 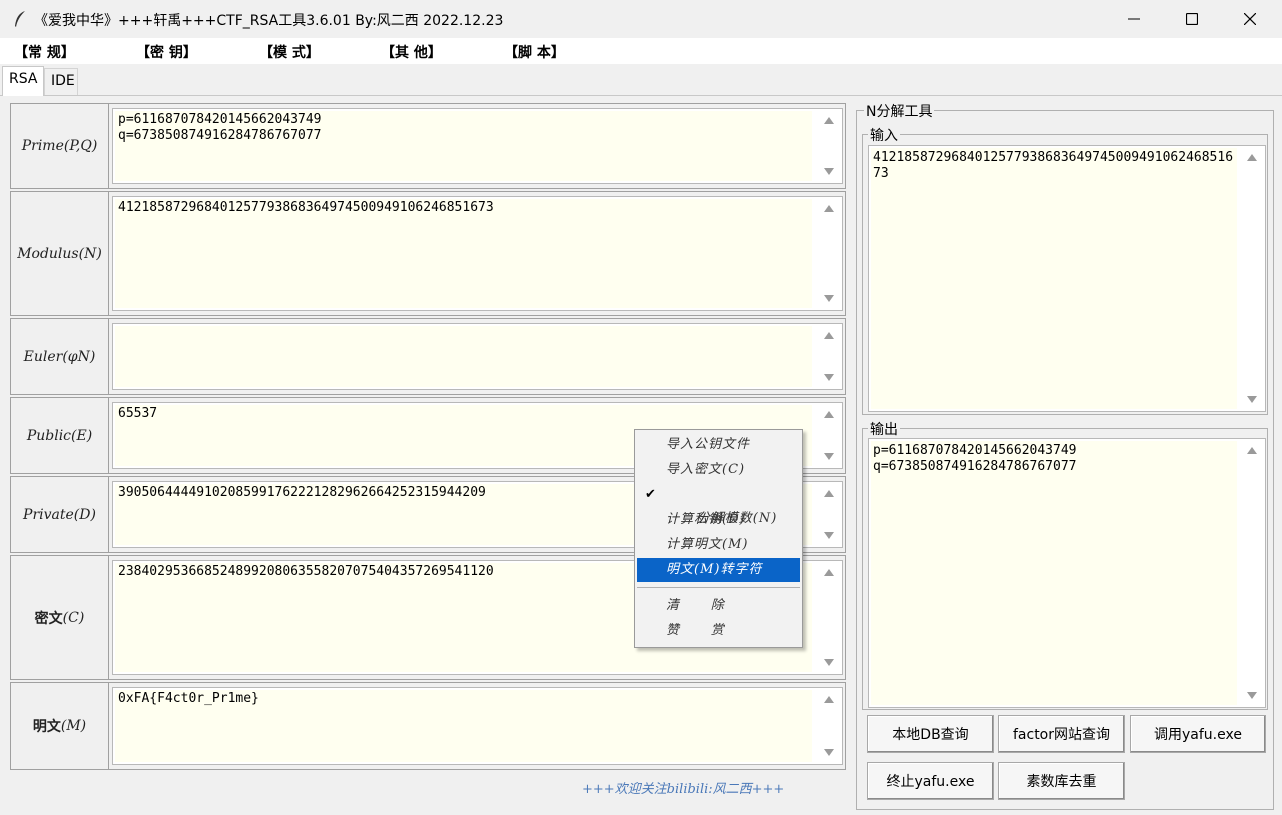 I want to click on ctx-reward: 赞 赏, so click(x=718, y=631).